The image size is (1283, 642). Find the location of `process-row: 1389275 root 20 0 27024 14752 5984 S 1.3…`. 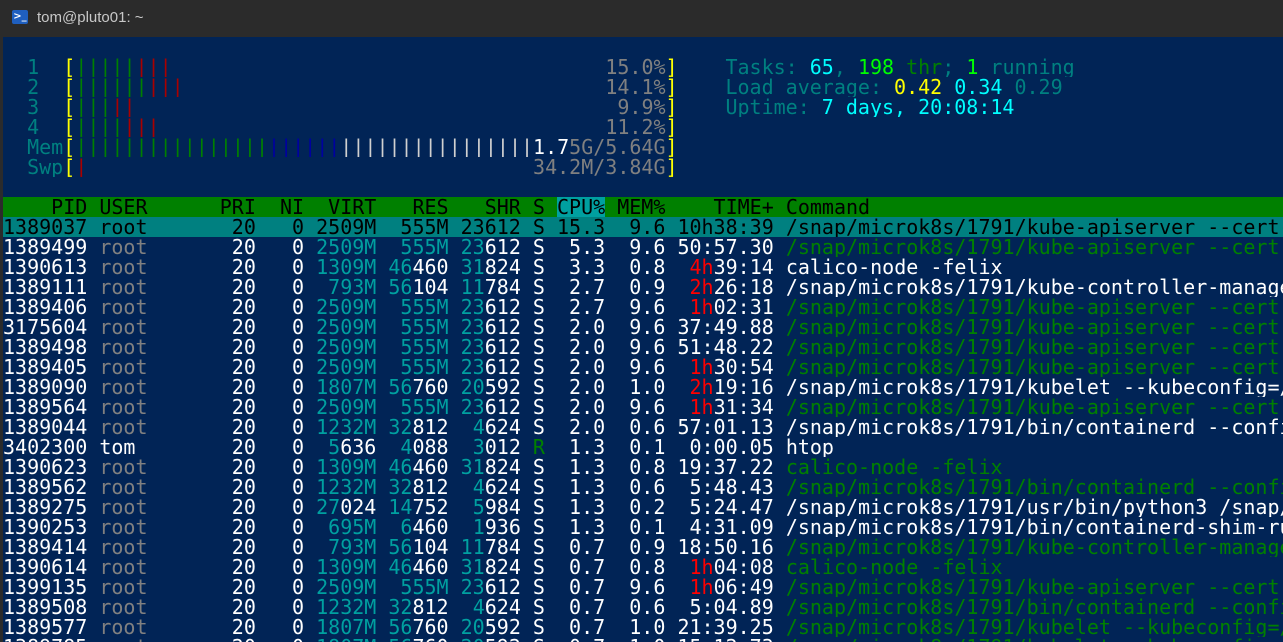

process-row: 1389275 root 20 0 27024 14752 5984 S 1.3… is located at coordinates (643, 507).